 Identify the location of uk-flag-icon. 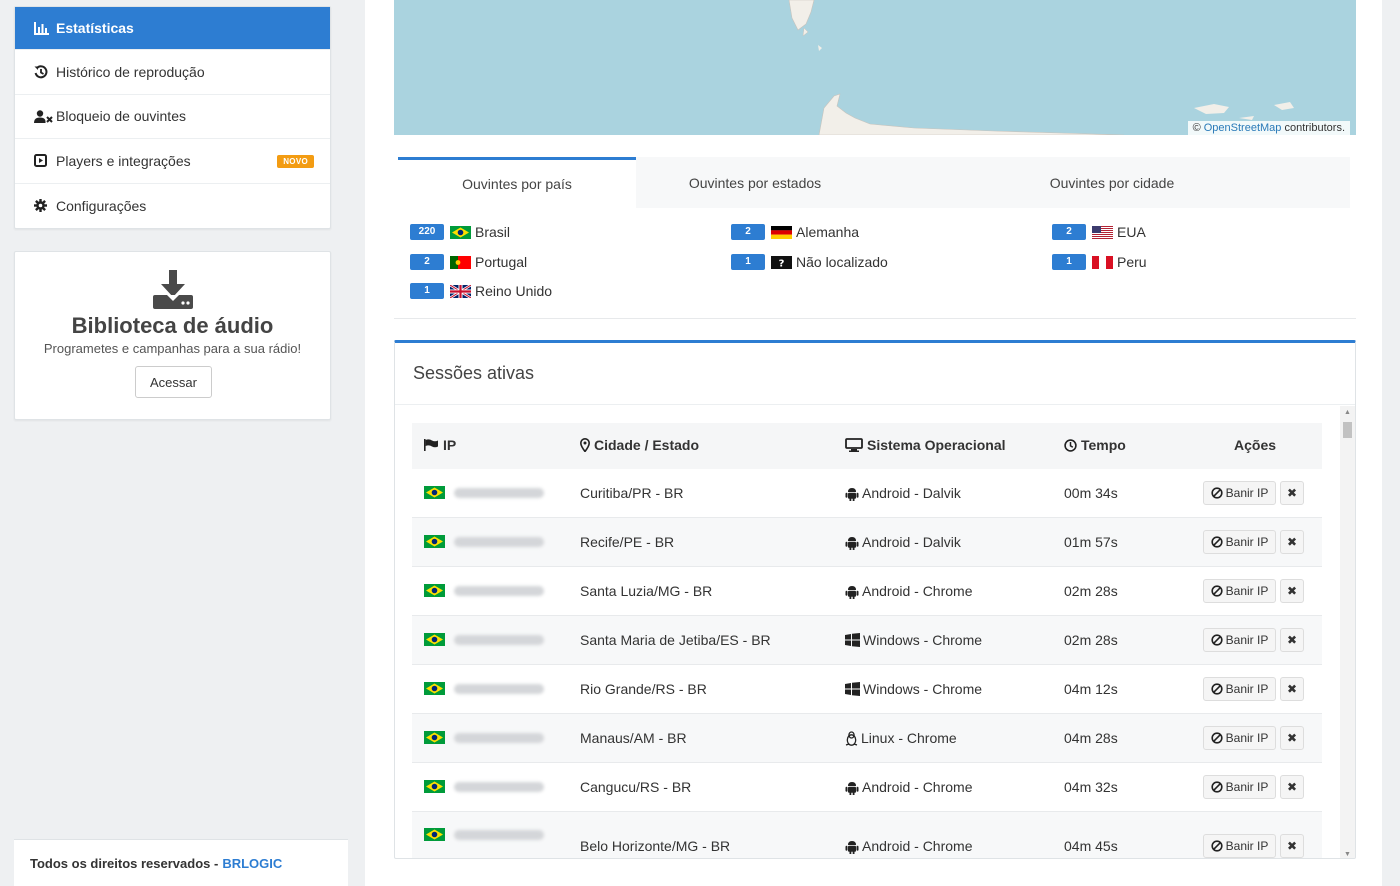
(460, 291).